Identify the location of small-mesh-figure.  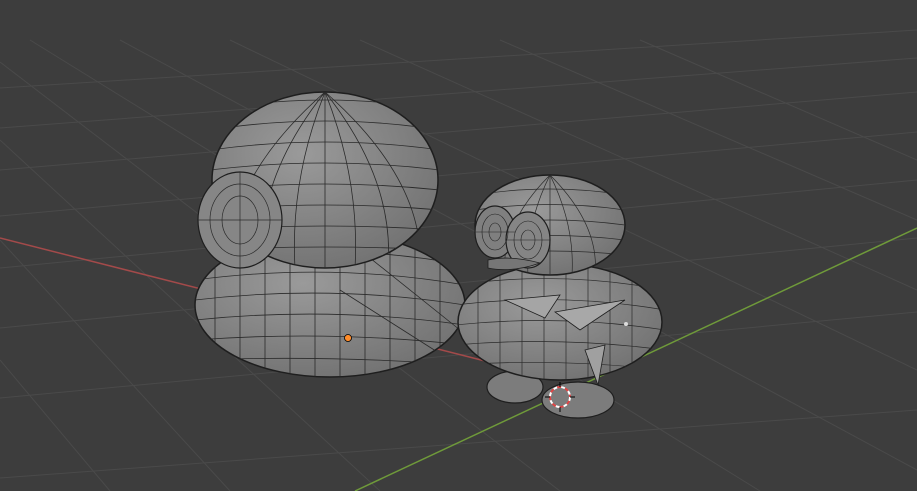
(560, 296).